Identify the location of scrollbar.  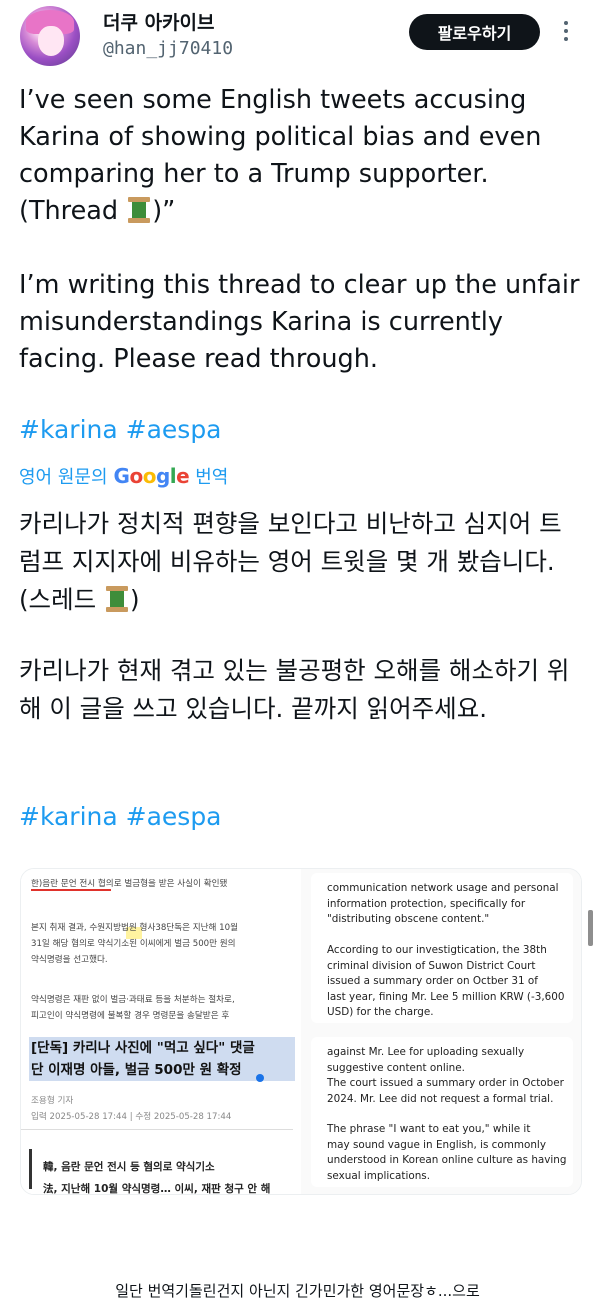
(590, 928).